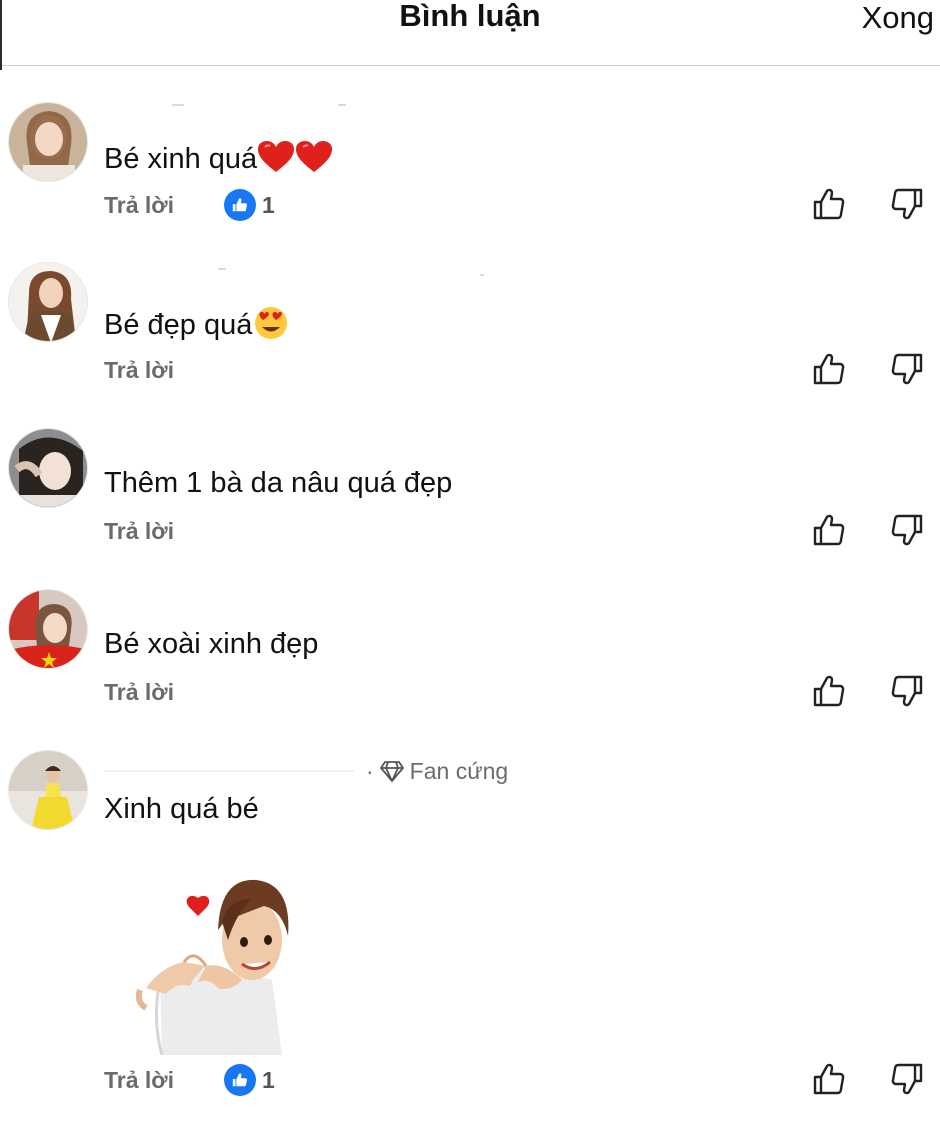 This screenshot has width=940, height=1125. I want to click on comment-text-content: Bé xinh quá, so click(181, 159).